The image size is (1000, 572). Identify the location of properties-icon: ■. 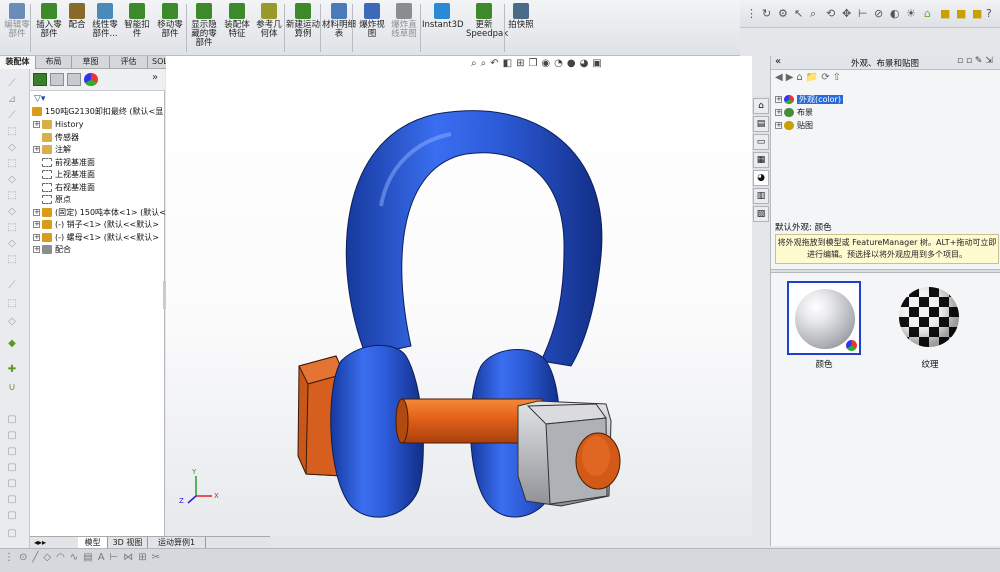
(977, 13).